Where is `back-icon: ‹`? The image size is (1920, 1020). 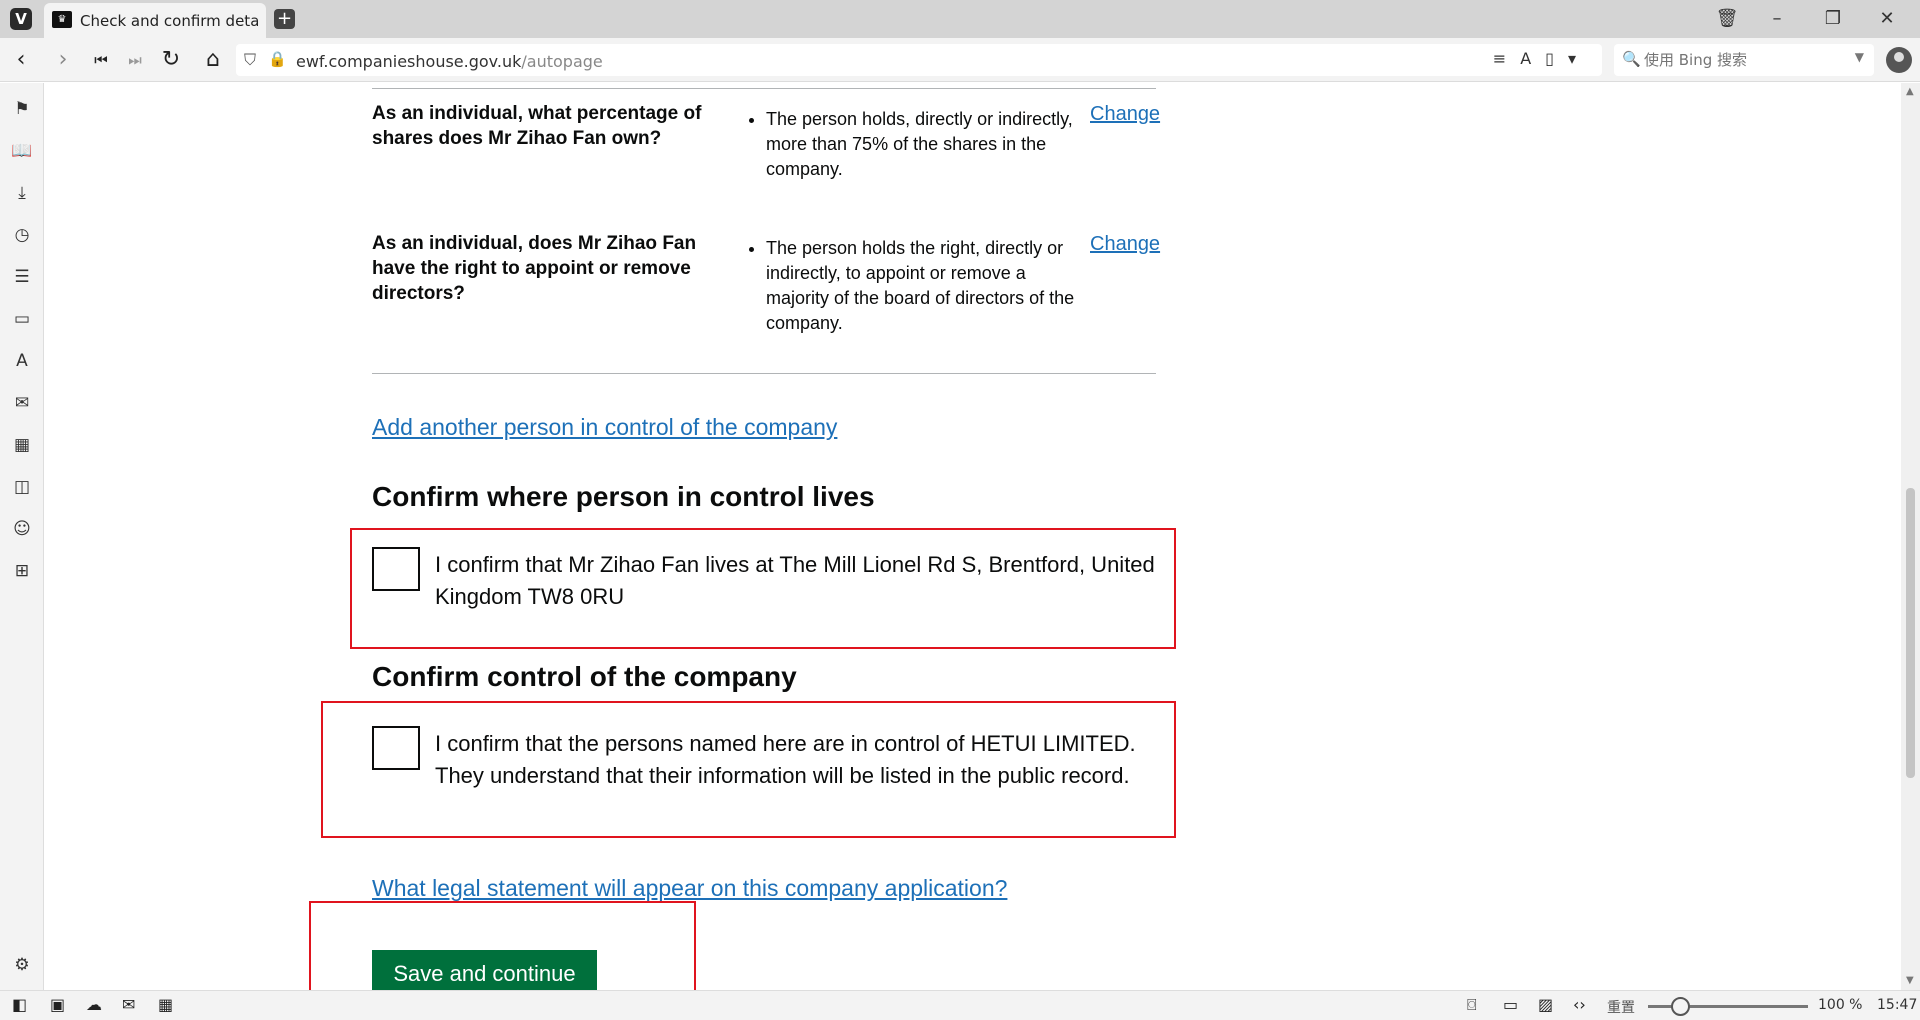 back-icon: ‹ is located at coordinates (21, 60).